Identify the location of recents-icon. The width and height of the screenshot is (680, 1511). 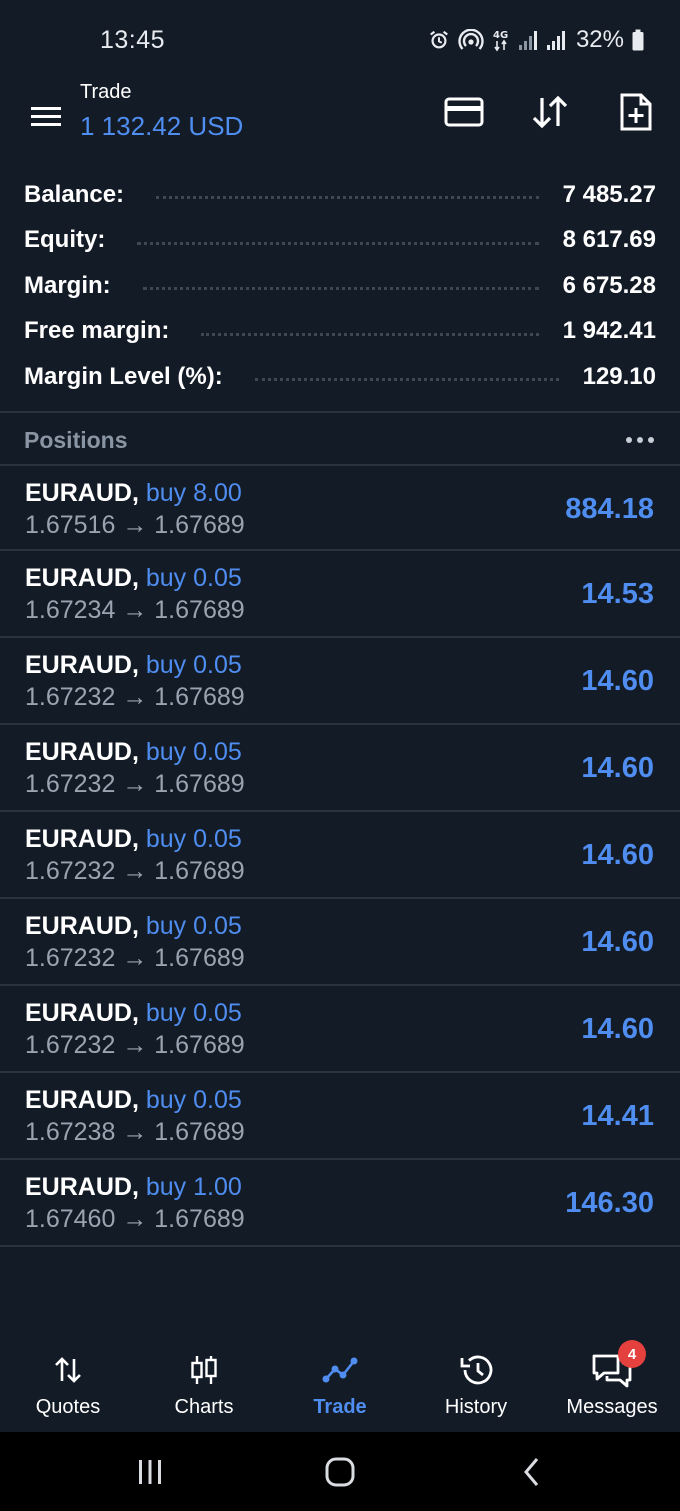
(150, 1472).